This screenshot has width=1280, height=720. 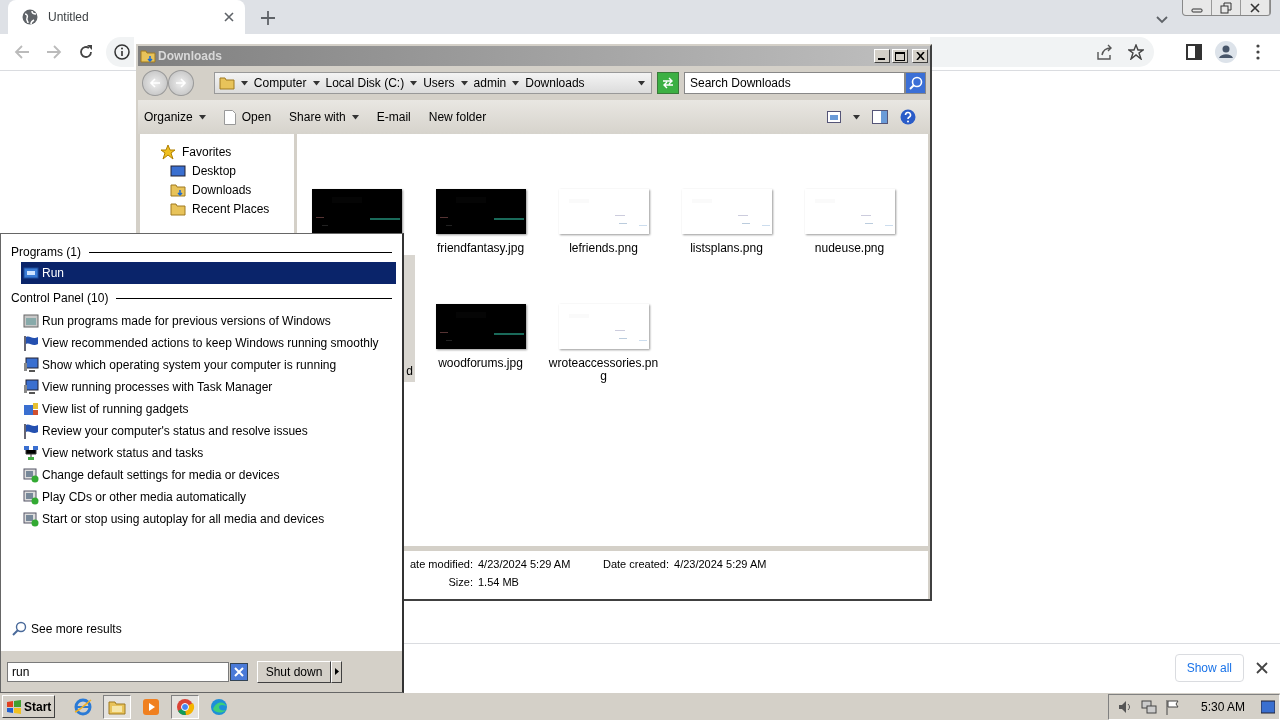 What do you see at coordinates (480, 222) in the screenshot?
I see `file-item: friendfantasy.jpg` at bounding box center [480, 222].